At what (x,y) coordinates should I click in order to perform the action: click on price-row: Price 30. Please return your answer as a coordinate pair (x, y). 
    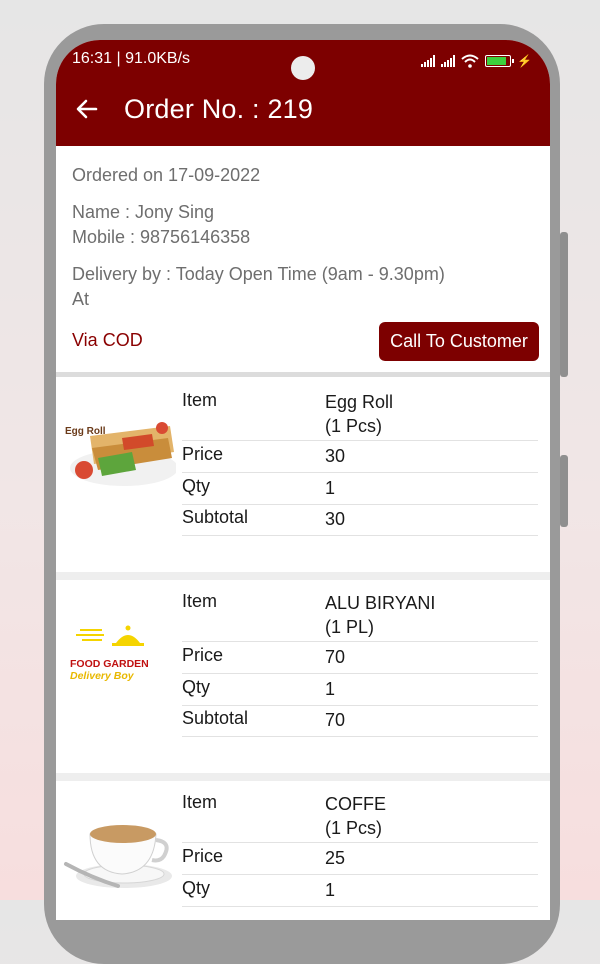
    Looking at the image, I should click on (360, 458).